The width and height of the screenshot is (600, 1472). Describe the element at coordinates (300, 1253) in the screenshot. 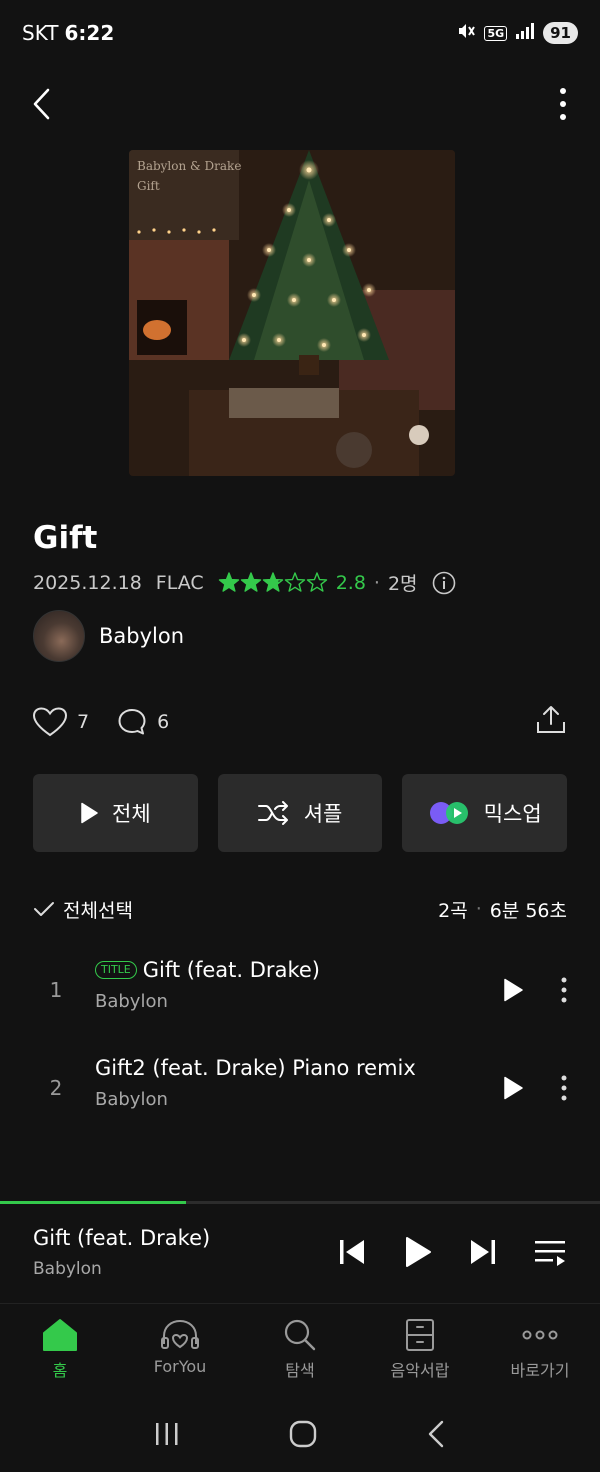

I see `mini-player: Gift (feat. Drake) Babylon` at that location.